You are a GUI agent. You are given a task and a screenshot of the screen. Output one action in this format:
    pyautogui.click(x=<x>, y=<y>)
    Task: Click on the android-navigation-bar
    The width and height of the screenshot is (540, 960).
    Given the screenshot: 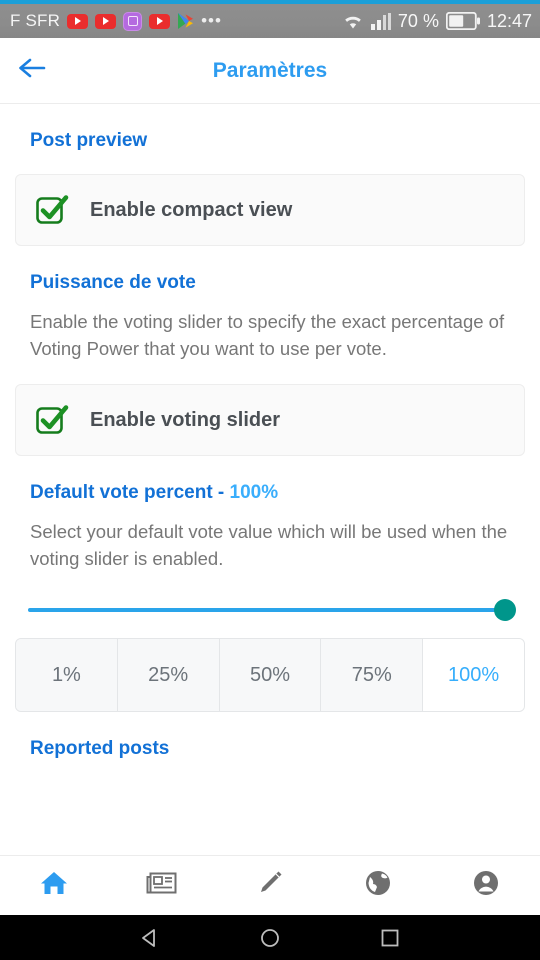 What is the action you would take?
    pyautogui.click(x=270, y=937)
    